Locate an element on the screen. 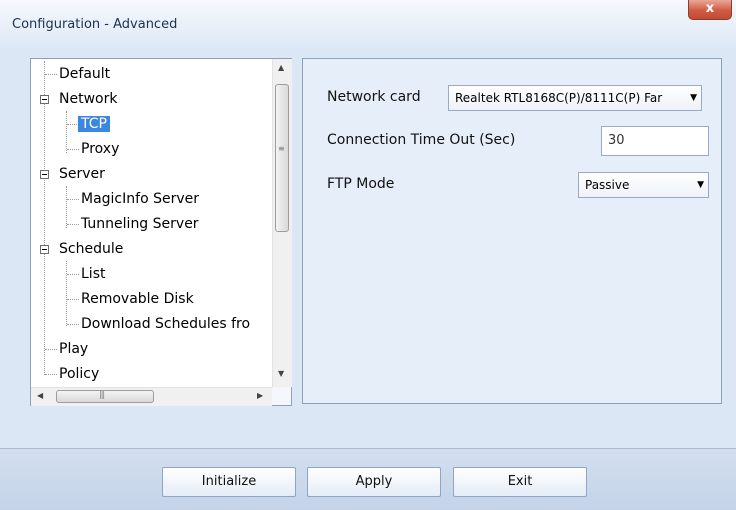 This screenshot has height=510, width=736. exit-button-label: Exit is located at coordinates (520, 481).